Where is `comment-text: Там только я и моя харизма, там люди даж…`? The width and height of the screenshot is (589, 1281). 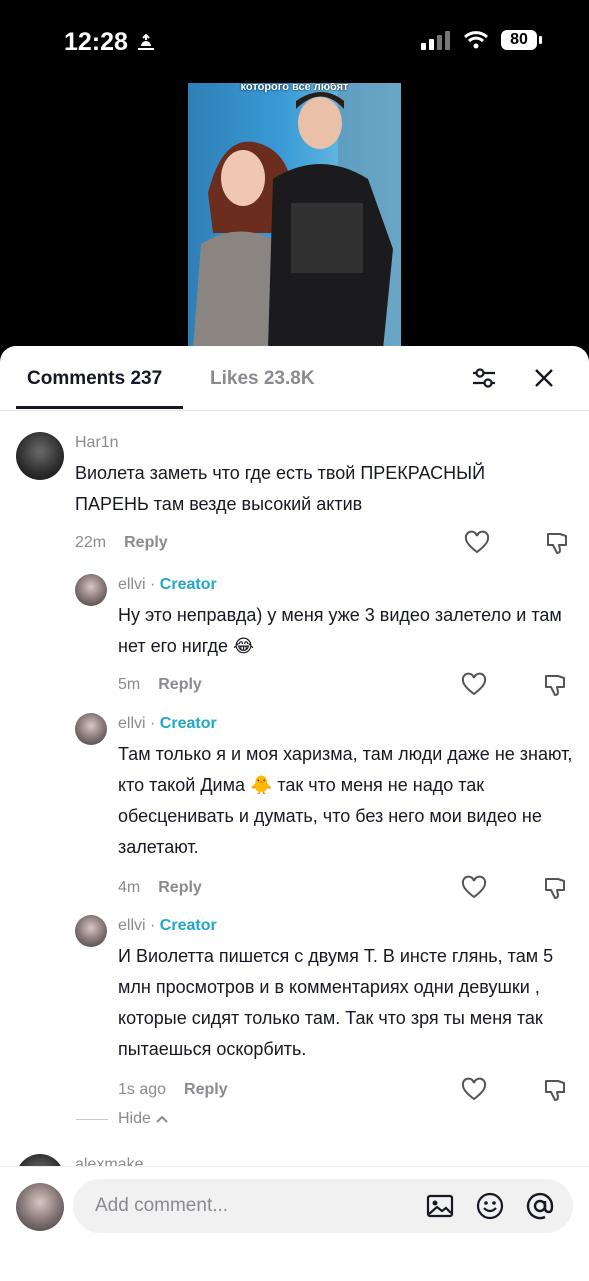 comment-text: Там только я и моя харизма, там люди даж… is located at coordinates (345, 800).